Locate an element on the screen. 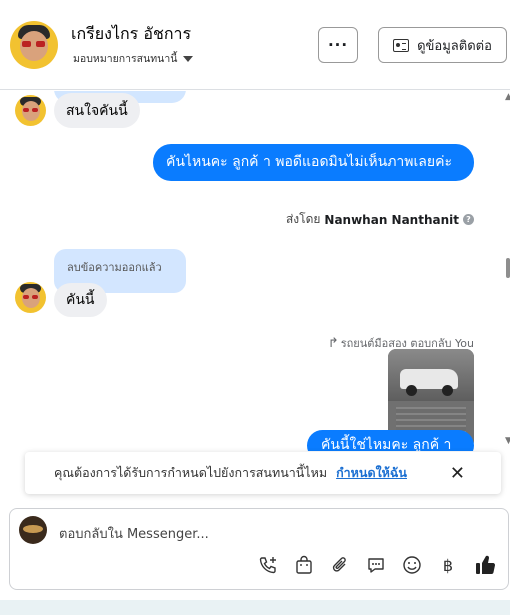  more-options-button: ··· is located at coordinates (338, 45).